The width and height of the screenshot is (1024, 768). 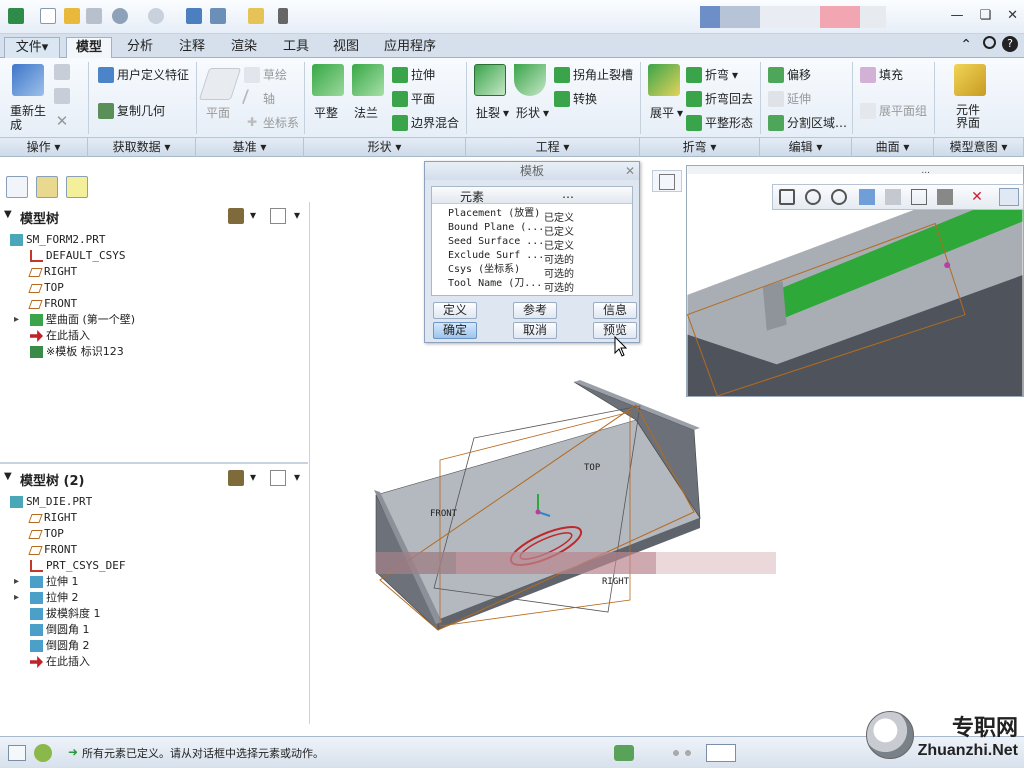 What do you see at coordinates (1010, 44) in the screenshot?
I see `help-icon: ?` at bounding box center [1010, 44].